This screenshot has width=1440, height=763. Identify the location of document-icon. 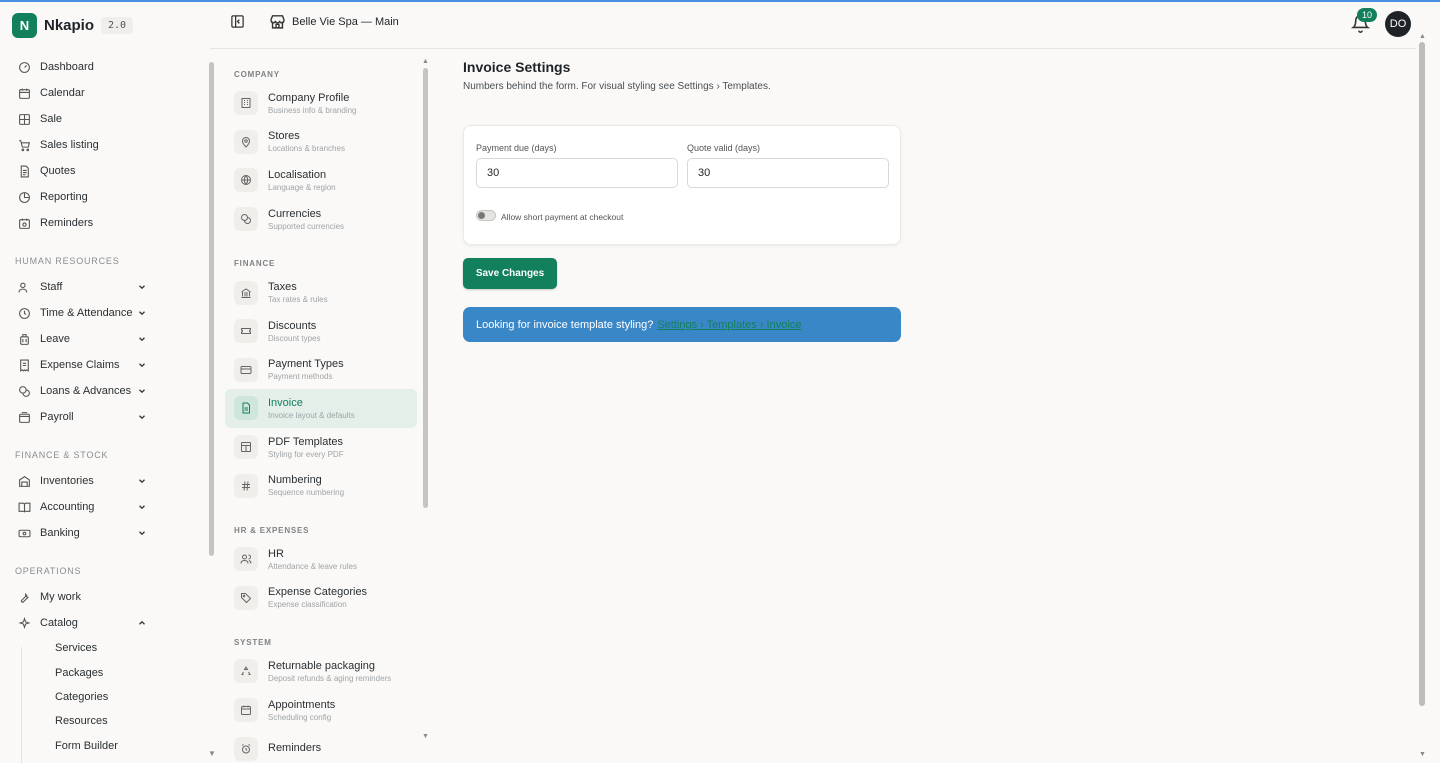
(24, 171).